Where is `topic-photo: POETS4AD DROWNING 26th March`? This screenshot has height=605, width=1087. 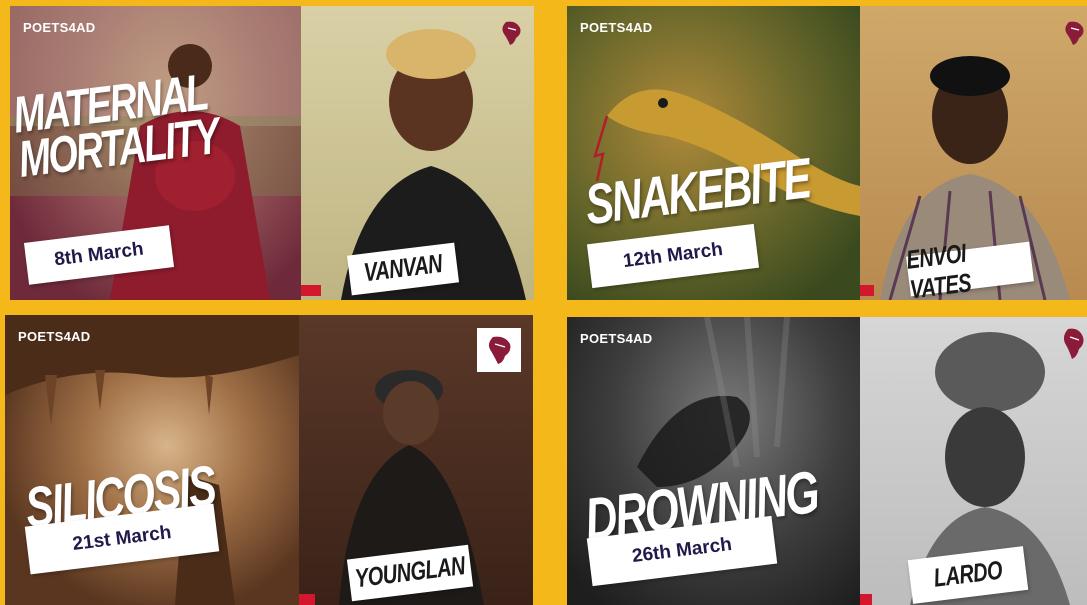 topic-photo: POETS4AD DROWNING 26th March is located at coordinates (713, 461).